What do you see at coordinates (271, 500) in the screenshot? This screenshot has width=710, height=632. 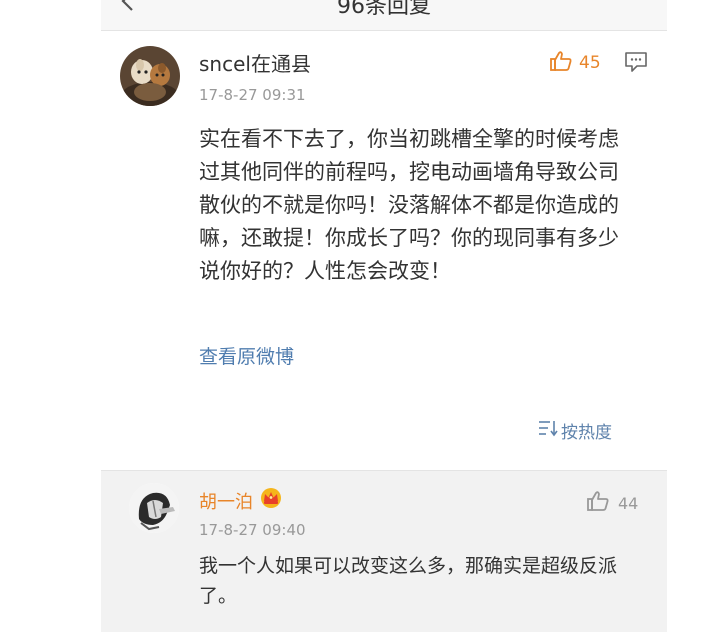 I see `crown-icon` at bounding box center [271, 500].